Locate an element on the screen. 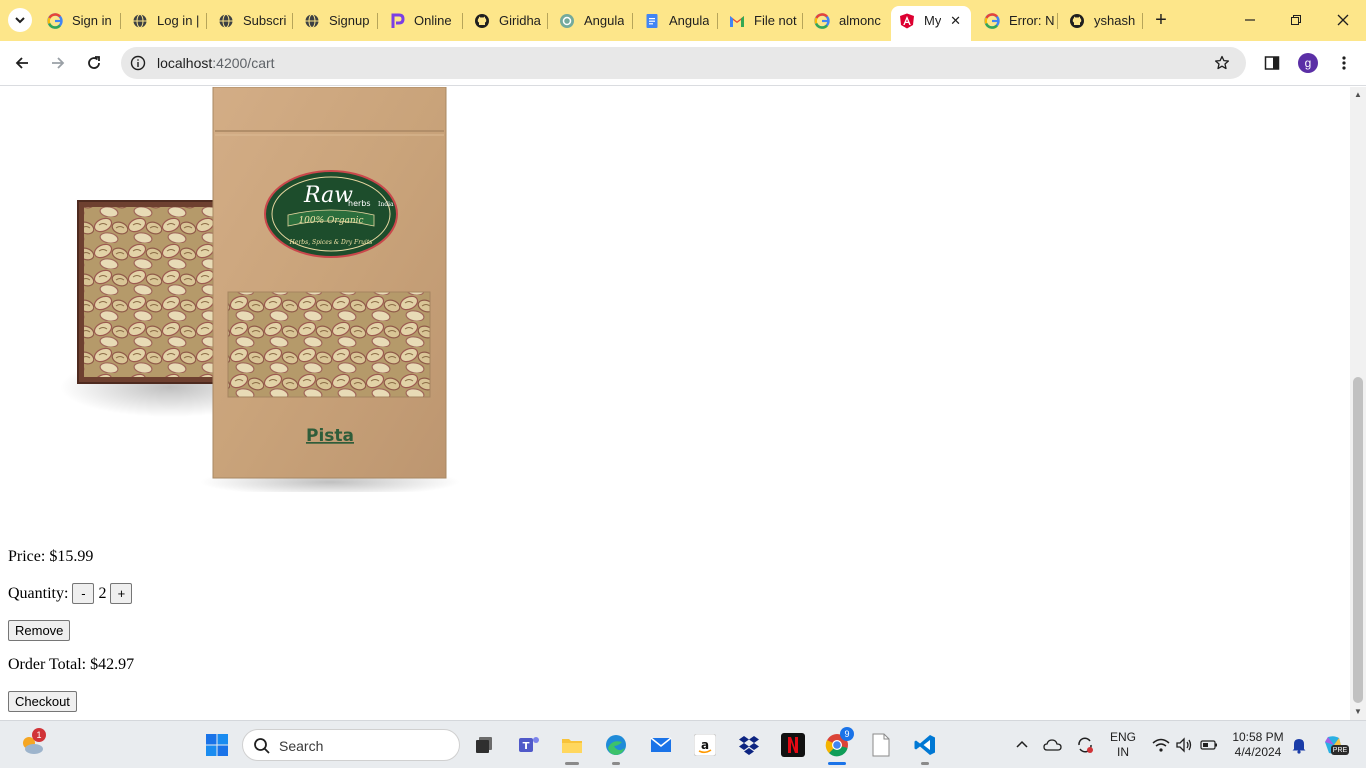 The height and width of the screenshot is (768, 1366). order-total-line: Order Total: $42.97 is located at coordinates (71, 665).